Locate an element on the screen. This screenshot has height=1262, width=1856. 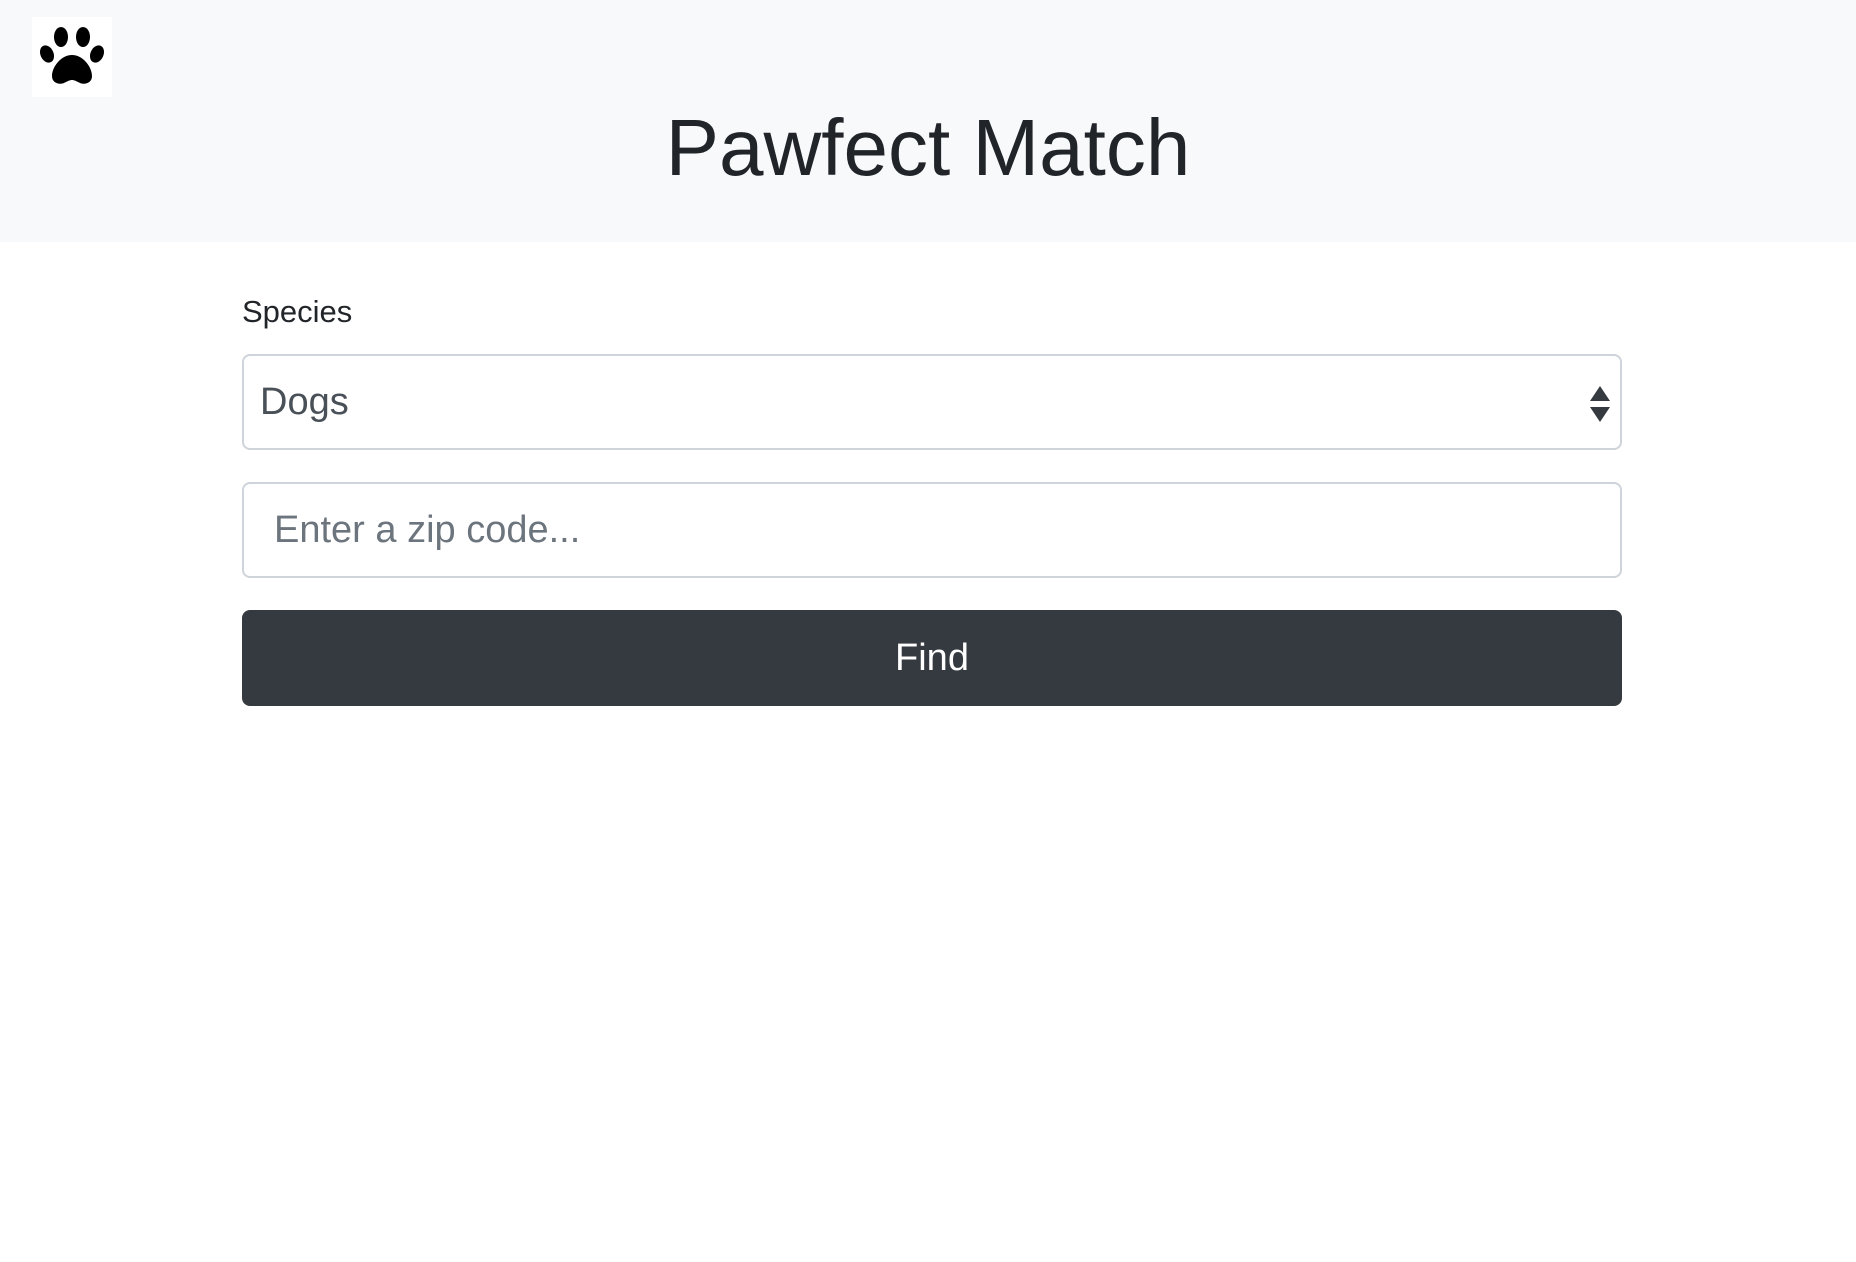
species-select: Dogs is located at coordinates (932, 402).